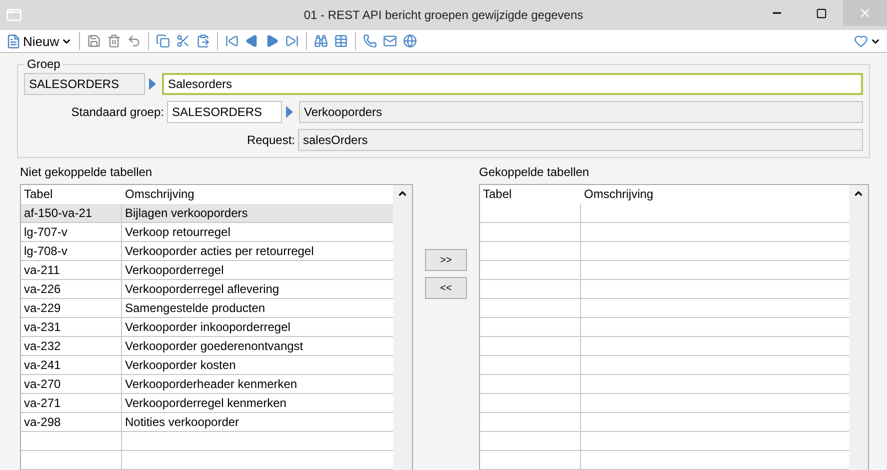 The width and height of the screenshot is (887, 470). I want to click on table-row: va-232 Verkooporder goederenontvangst, so click(207, 346).